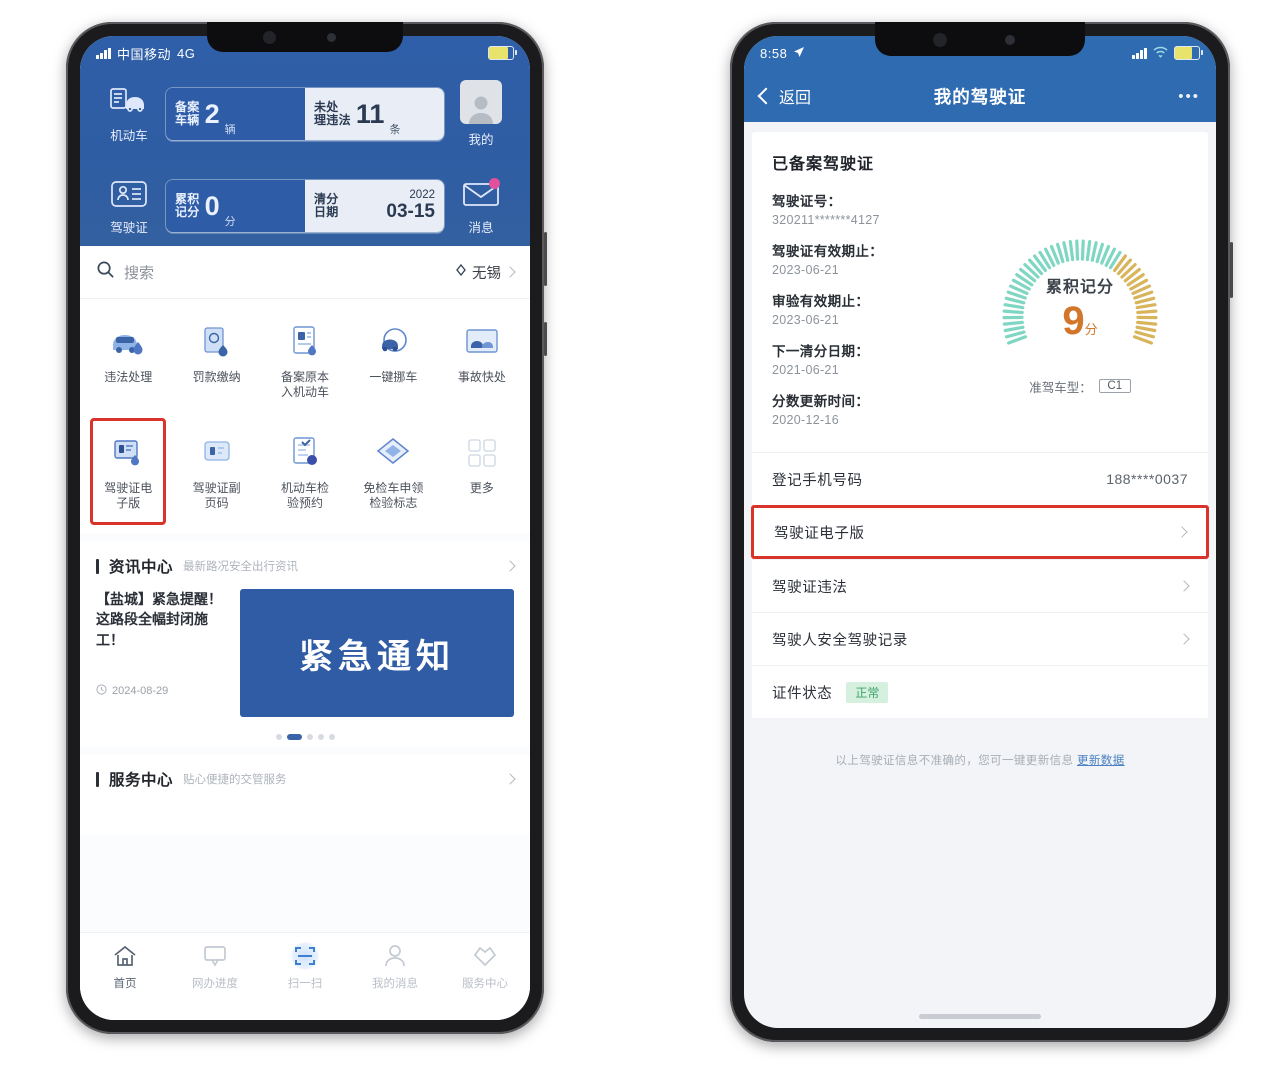 The height and width of the screenshot is (1066, 1280). Describe the element at coordinates (481, 206) in the screenshot. I see `hero-messages-entry: 消息` at that location.